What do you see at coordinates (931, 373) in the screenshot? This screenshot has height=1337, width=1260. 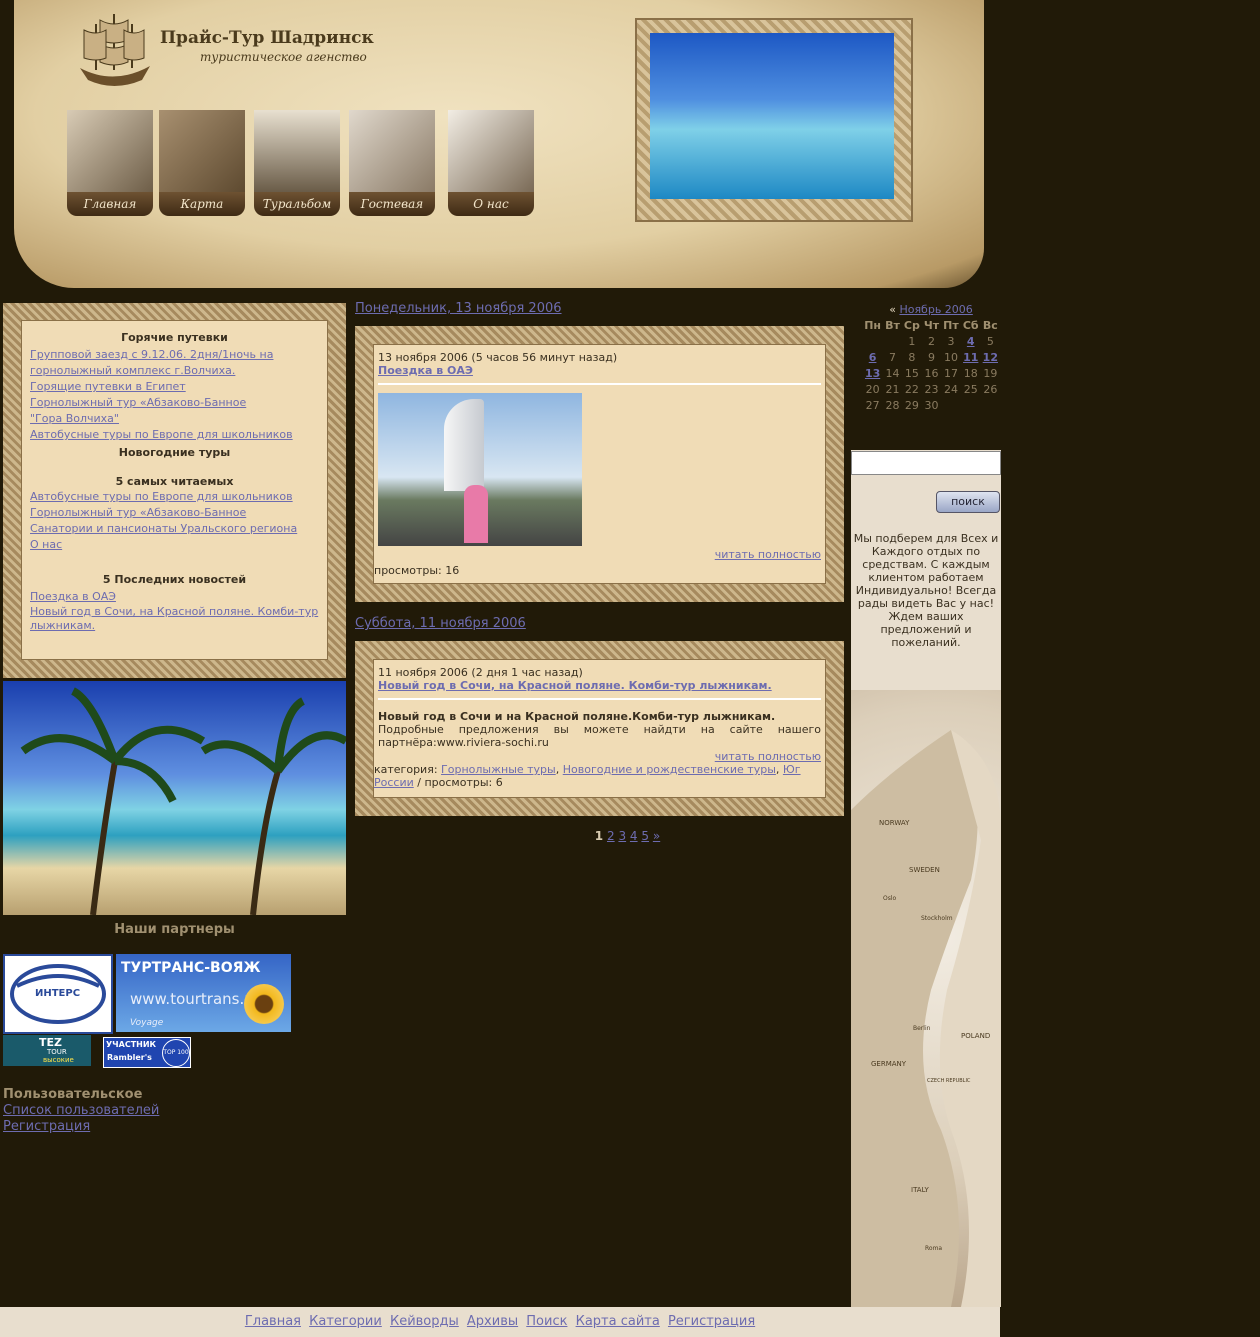 I see `calendar-day: 16` at bounding box center [931, 373].